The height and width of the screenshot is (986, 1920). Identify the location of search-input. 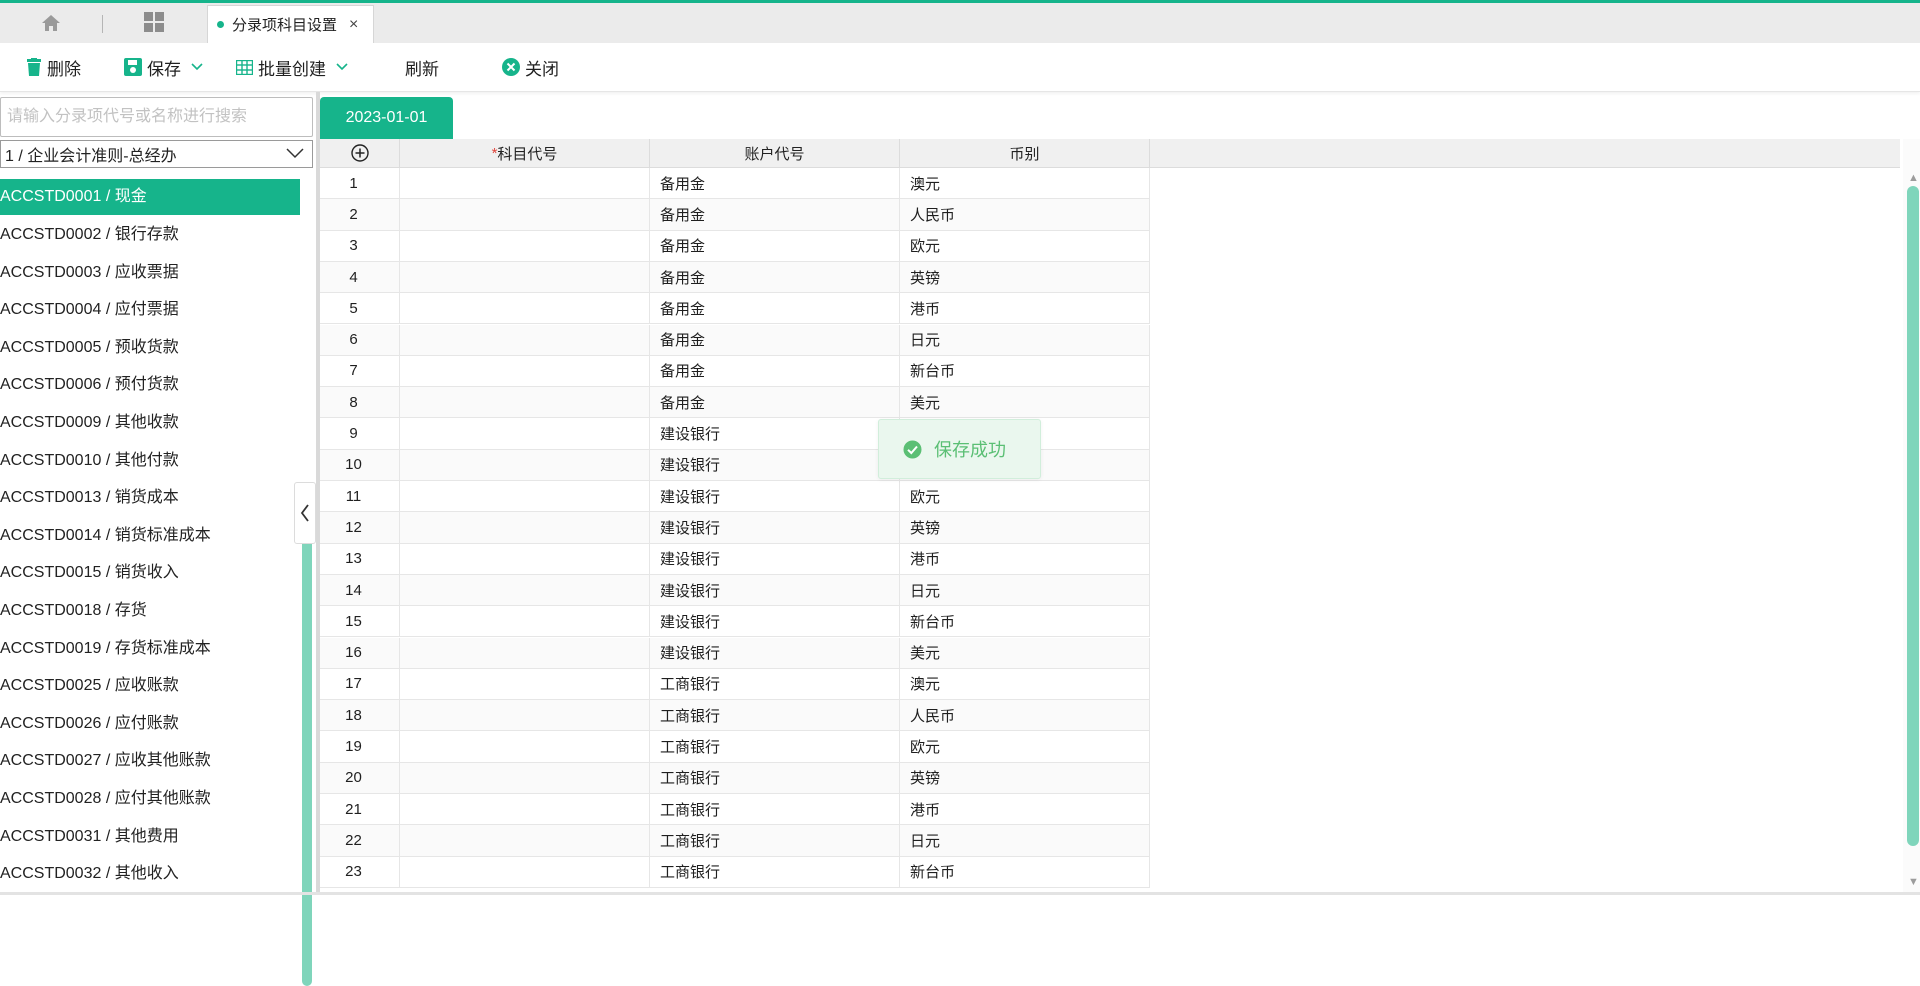
(156, 117).